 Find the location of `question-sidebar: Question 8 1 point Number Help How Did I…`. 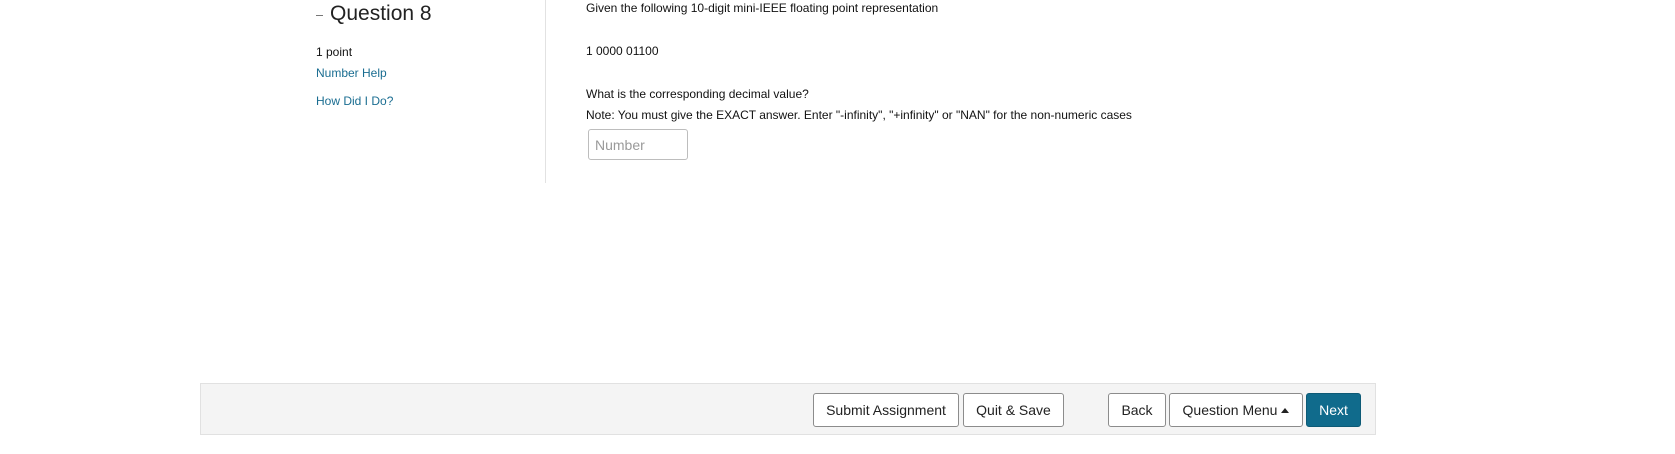

question-sidebar: Question 8 1 point Number Help How Did I… is located at coordinates (431, 54).